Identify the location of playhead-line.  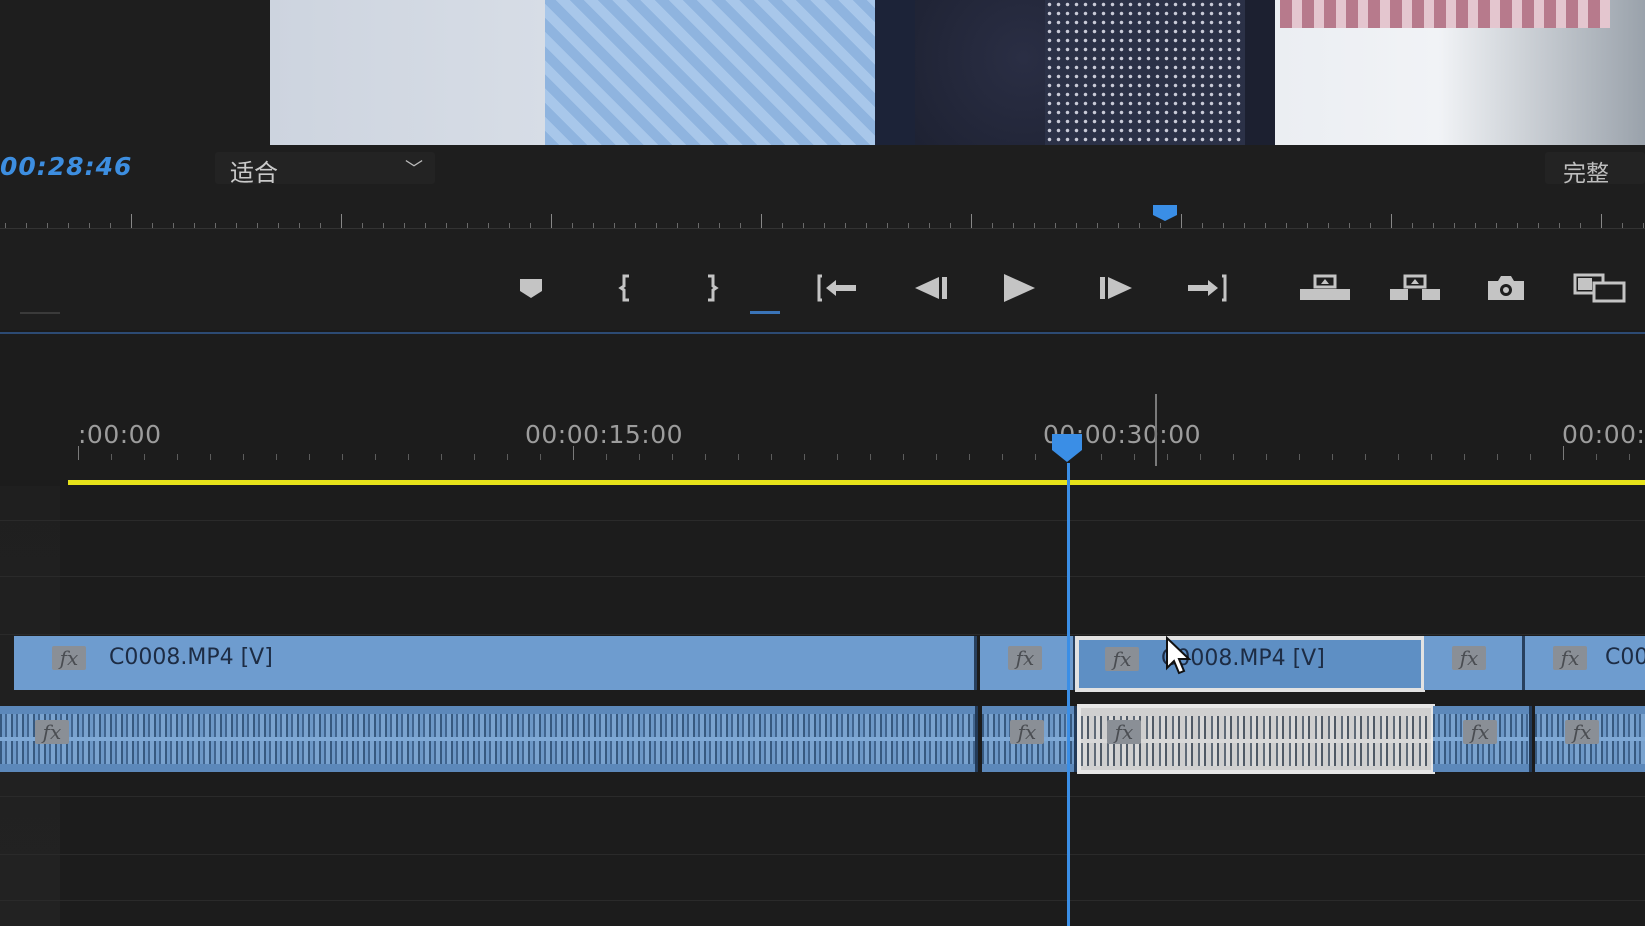
(1068, 694).